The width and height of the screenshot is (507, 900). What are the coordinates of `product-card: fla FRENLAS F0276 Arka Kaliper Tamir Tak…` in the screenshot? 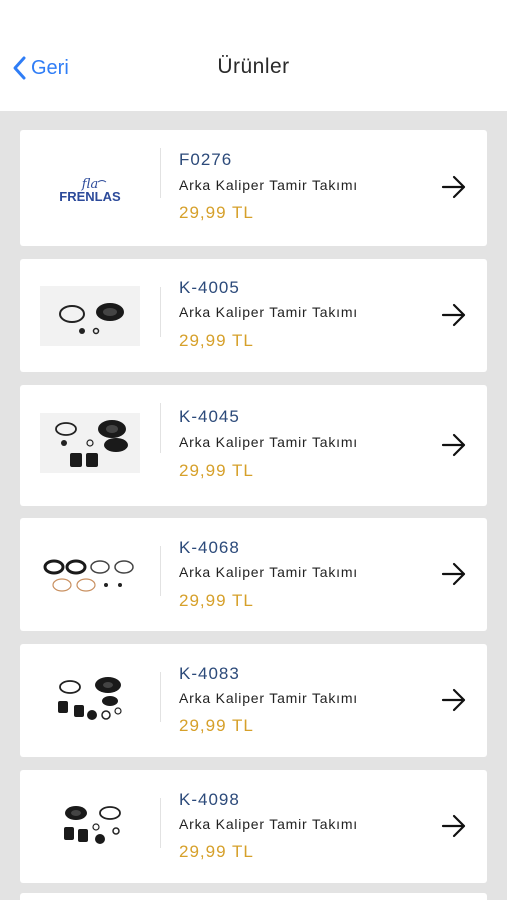 It's located at (253, 188).